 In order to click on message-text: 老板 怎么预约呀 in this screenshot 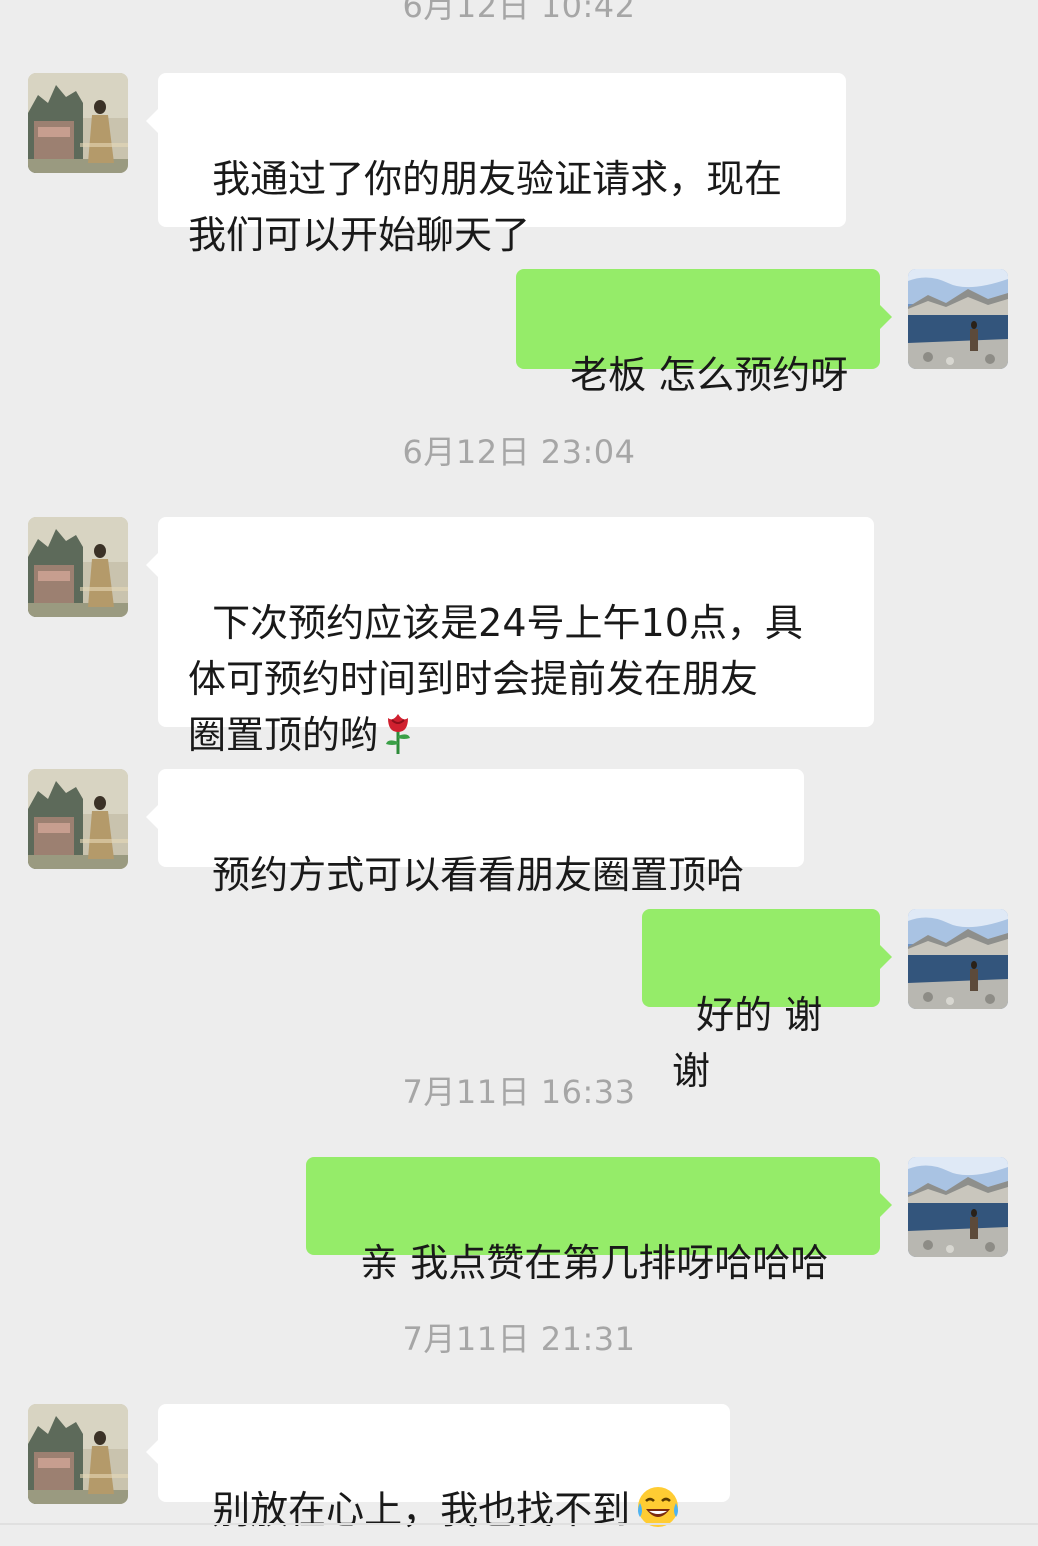, I will do `click(709, 375)`.